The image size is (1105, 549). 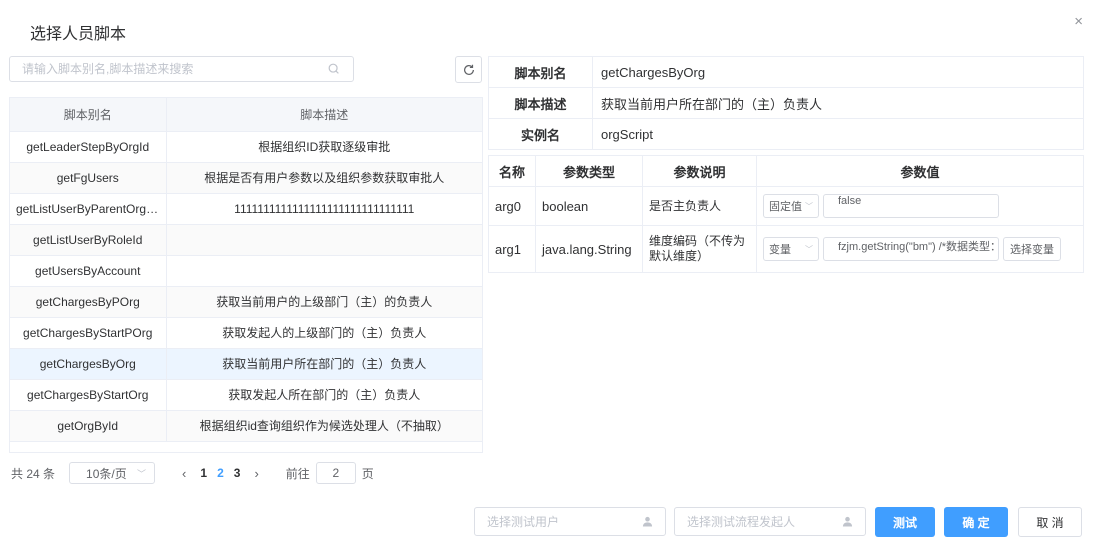 What do you see at coordinates (88, 426) in the screenshot?
I see `script-alias-cell: getOrgById` at bounding box center [88, 426].